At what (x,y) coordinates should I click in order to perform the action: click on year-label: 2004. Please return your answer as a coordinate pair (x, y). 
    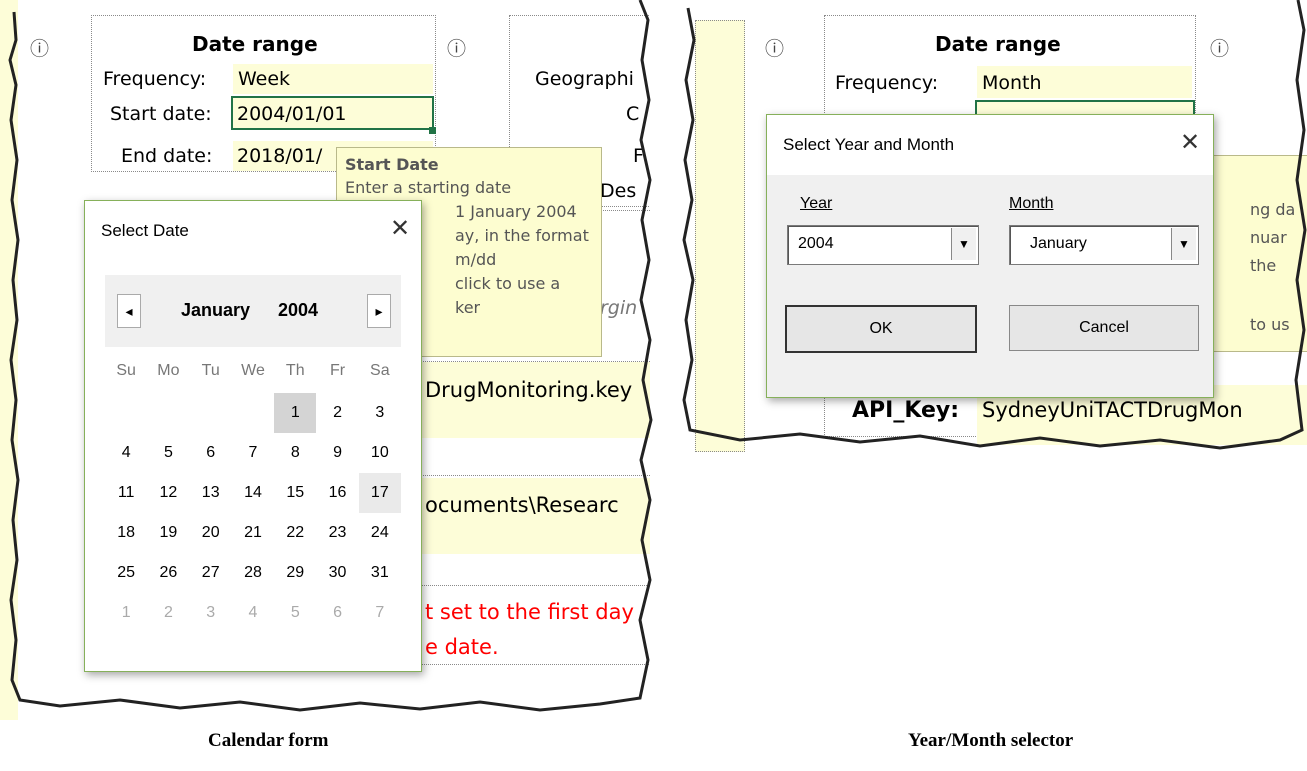
    Looking at the image, I should click on (298, 310).